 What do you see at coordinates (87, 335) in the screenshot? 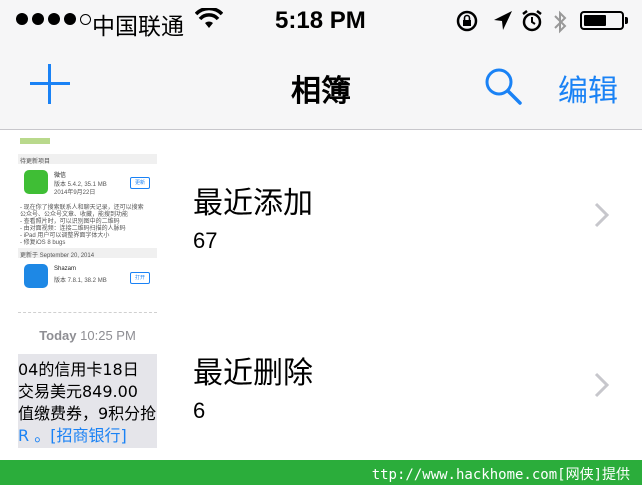
I see `message-timestamp: Today 10:25 PM` at bounding box center [87, 335].